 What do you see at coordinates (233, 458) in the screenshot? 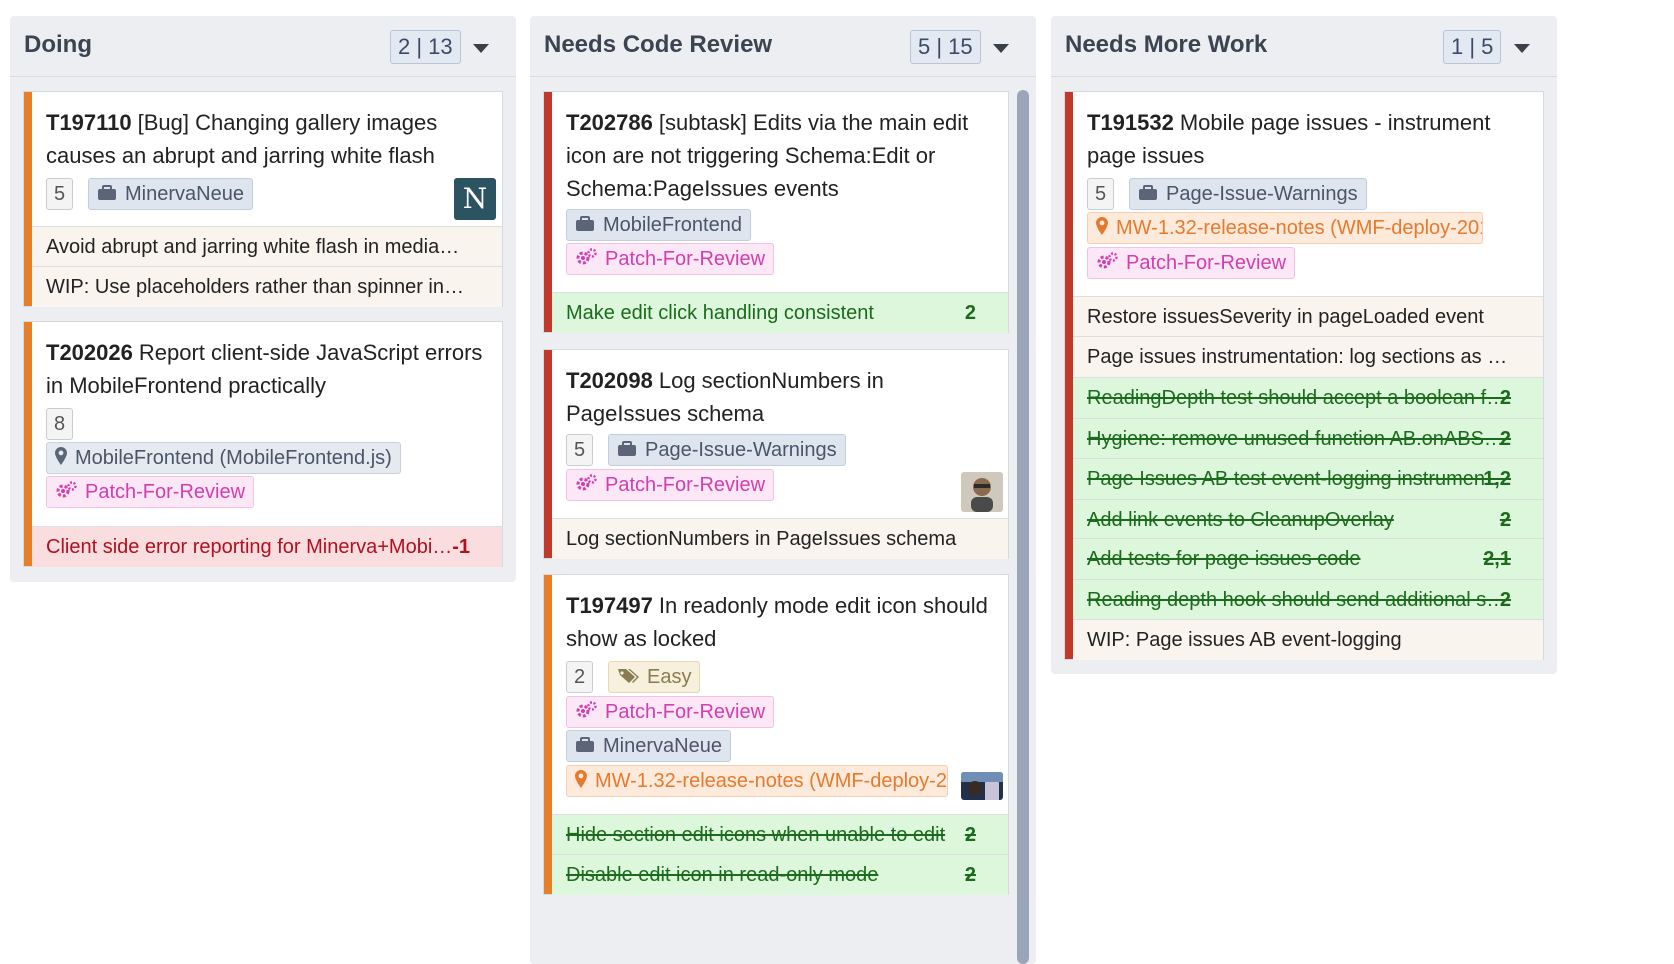
I see `tag-label: MobileFrontend (MobileFrontend.js)` at bounding box center [233, 458].